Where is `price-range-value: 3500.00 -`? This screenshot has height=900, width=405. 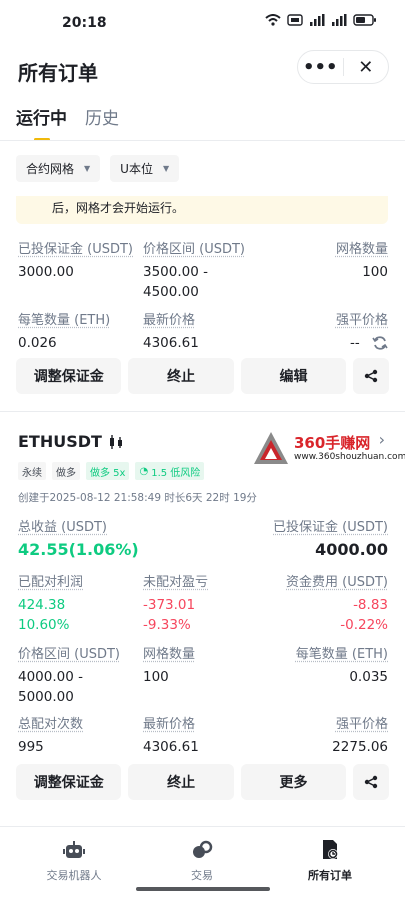 price-range-value: 3500.00 - is located at coordinates (194, 272).